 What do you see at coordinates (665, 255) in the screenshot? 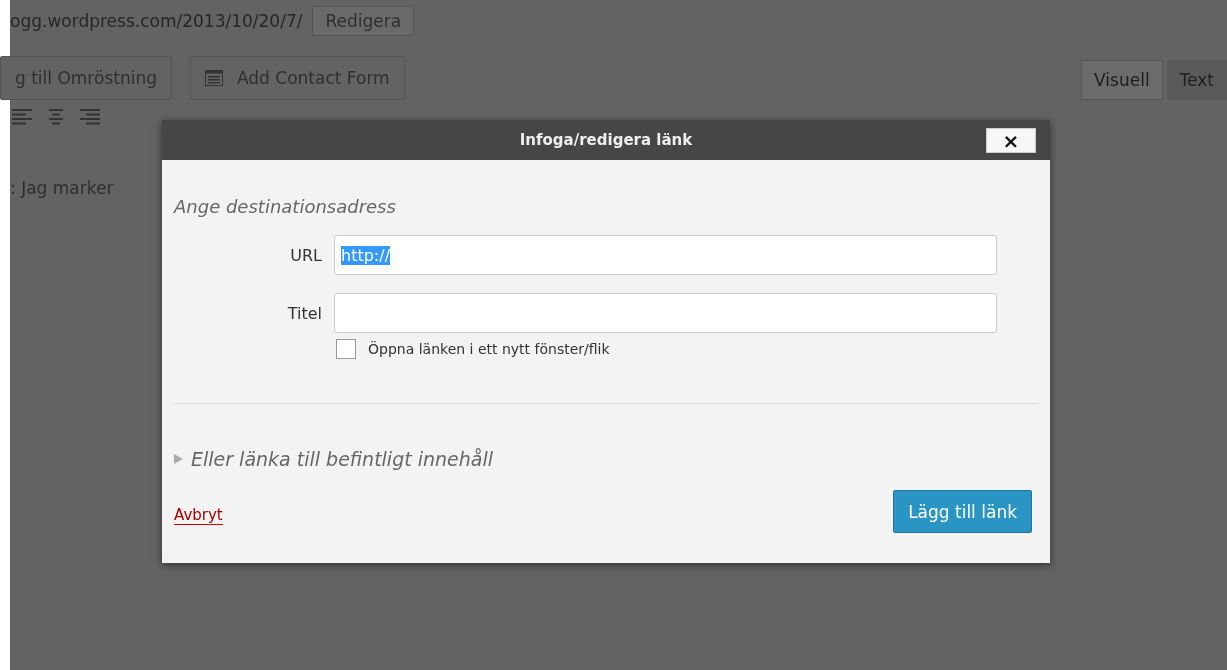
I see `url-field: http://` at bounding box center [665, 255].